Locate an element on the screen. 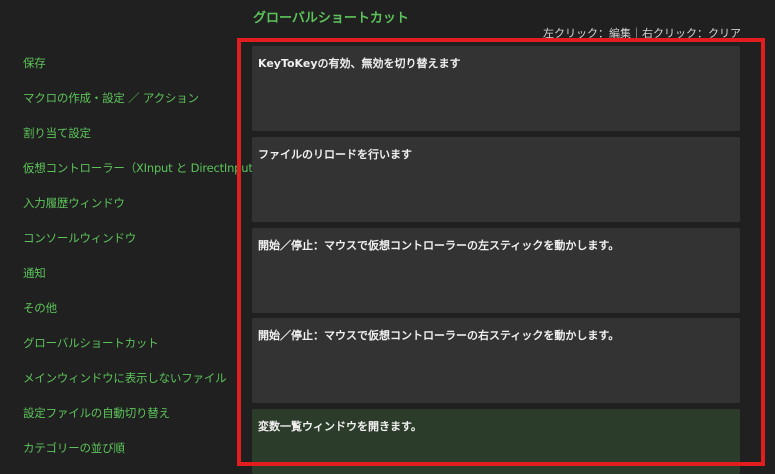 This screenshot has height=474, width=775. shortcut-description: 開始／停止：マウスで仮想コントローラーの右スティックを動かします。 is located at coordinates (439, 335).